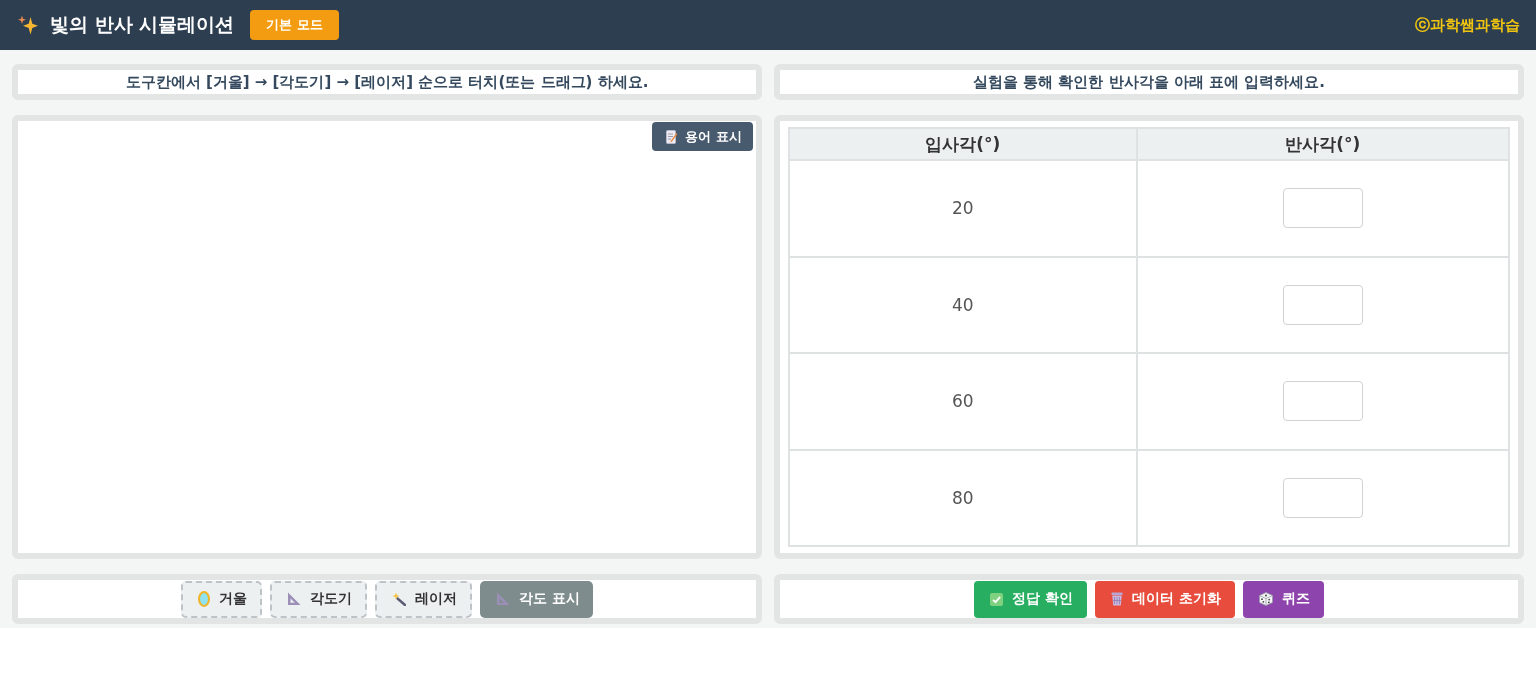 The width and height of the screenshot is (1536, 674). Describe the element at coordinates (963, 144) in the screenshot. I see `column-header: 입사각(°)` at that location.